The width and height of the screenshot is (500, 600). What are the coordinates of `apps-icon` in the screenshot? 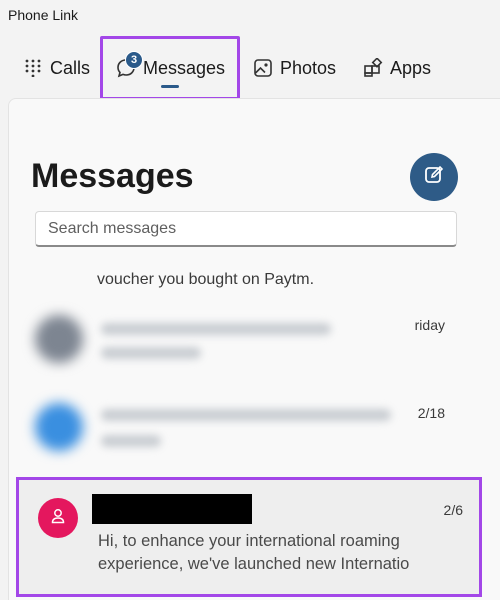 It's located at (373, 68).